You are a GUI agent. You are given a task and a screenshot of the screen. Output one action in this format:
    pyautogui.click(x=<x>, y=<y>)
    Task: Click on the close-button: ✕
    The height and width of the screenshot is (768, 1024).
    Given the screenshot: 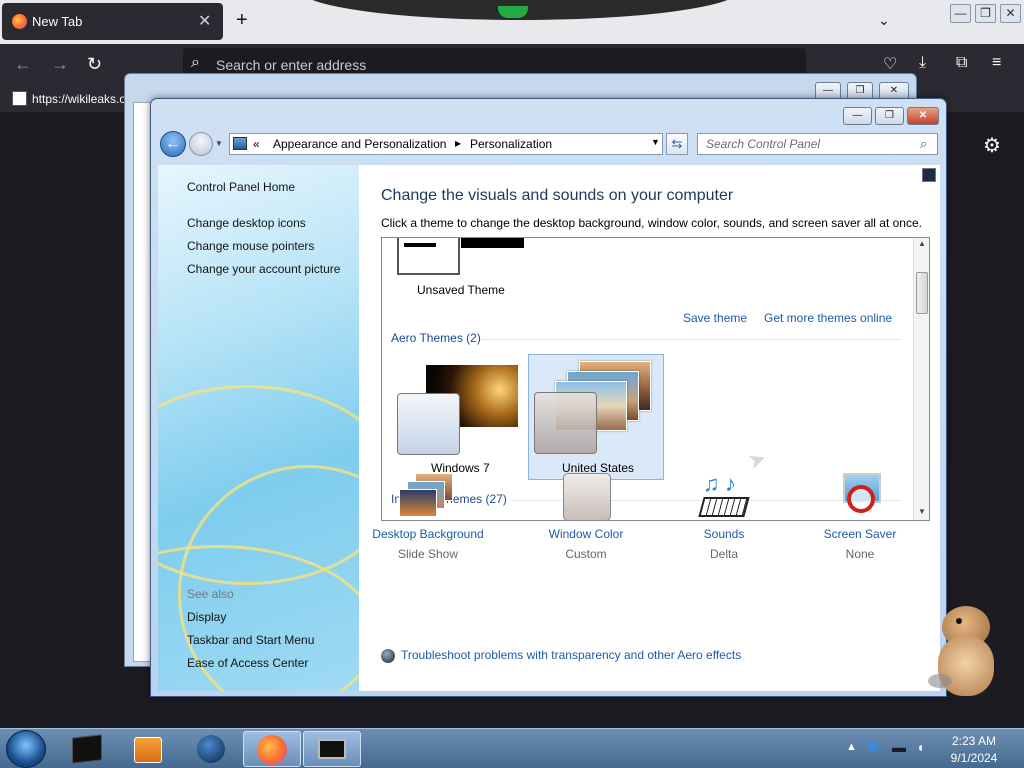 What is the action you would take?
    pyautogui.click(x=923, y=116)
    